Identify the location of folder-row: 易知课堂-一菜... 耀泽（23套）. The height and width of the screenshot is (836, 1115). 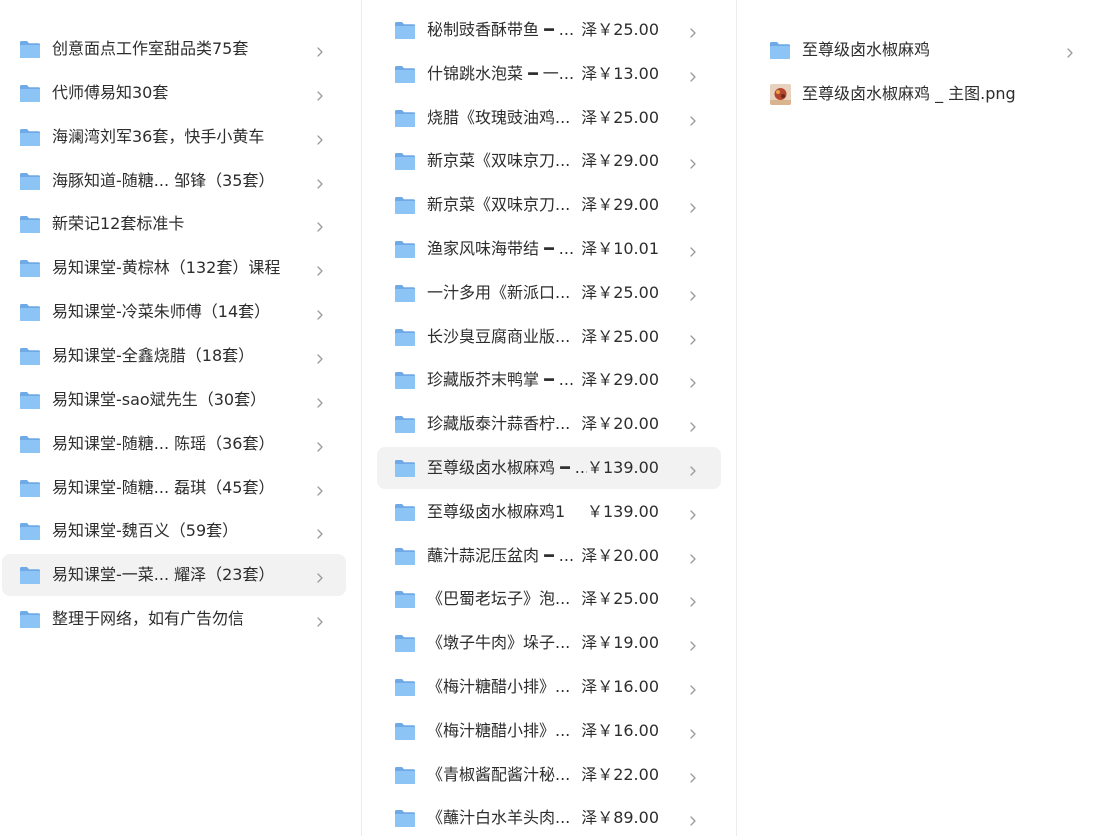
(174, 575).